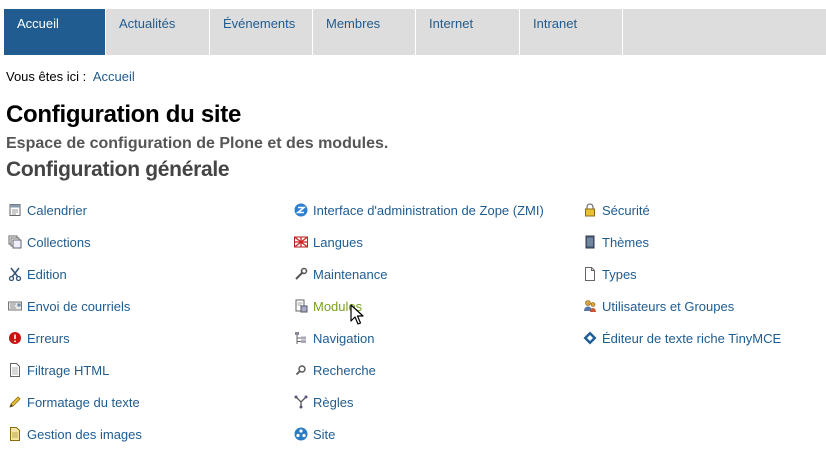 The height and width of the screenshot is (456, 826). What do you see at coordinates (324, 434) in the screenshot?
I see `config-item-label: Site` at bounding box center [324, 434].